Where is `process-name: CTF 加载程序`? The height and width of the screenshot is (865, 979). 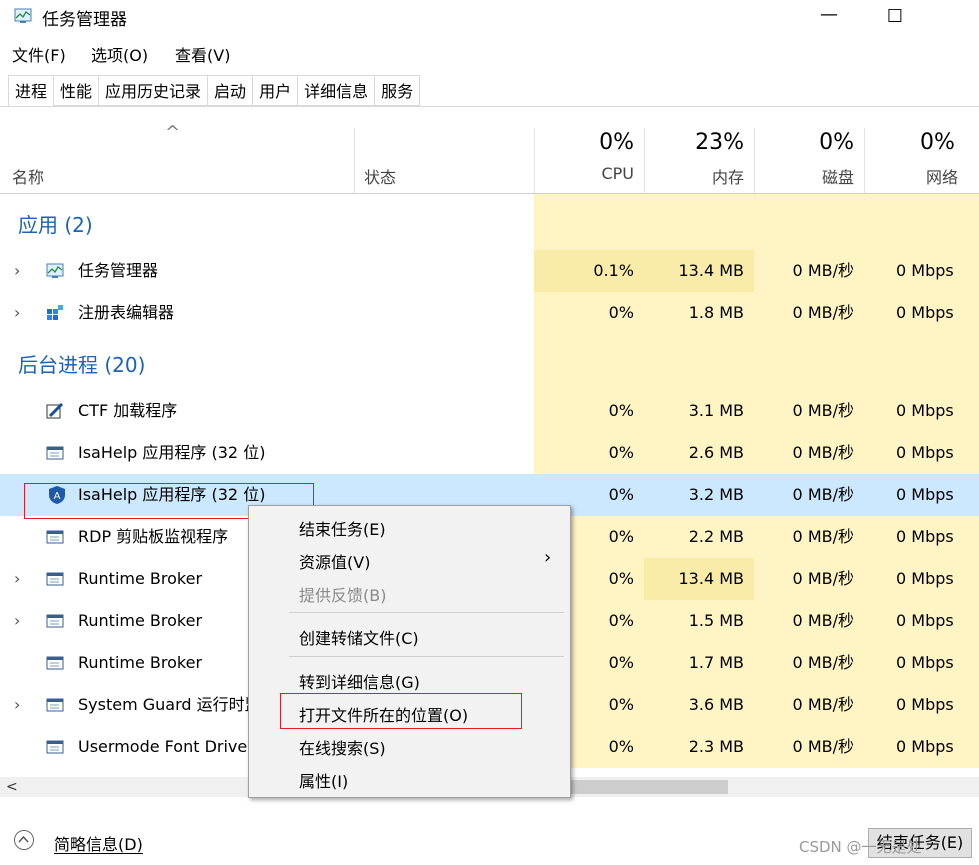 process-name: CTF 加载程序 is located at coordinates (128, 410).